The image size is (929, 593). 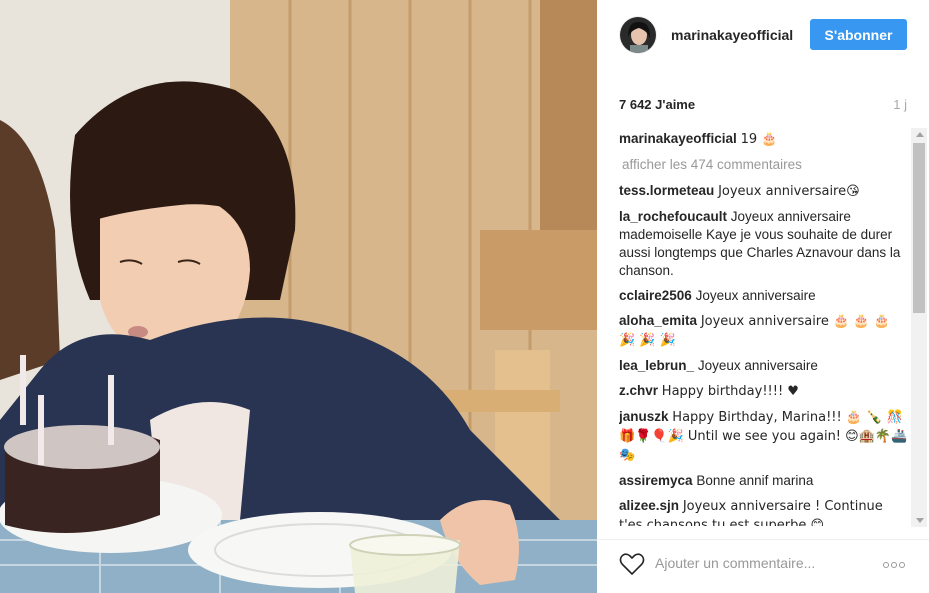 What do you see at coordinates (644, 416) in the screenshot?
I see `comment-username: januszk` at bounding box center [644, 416].